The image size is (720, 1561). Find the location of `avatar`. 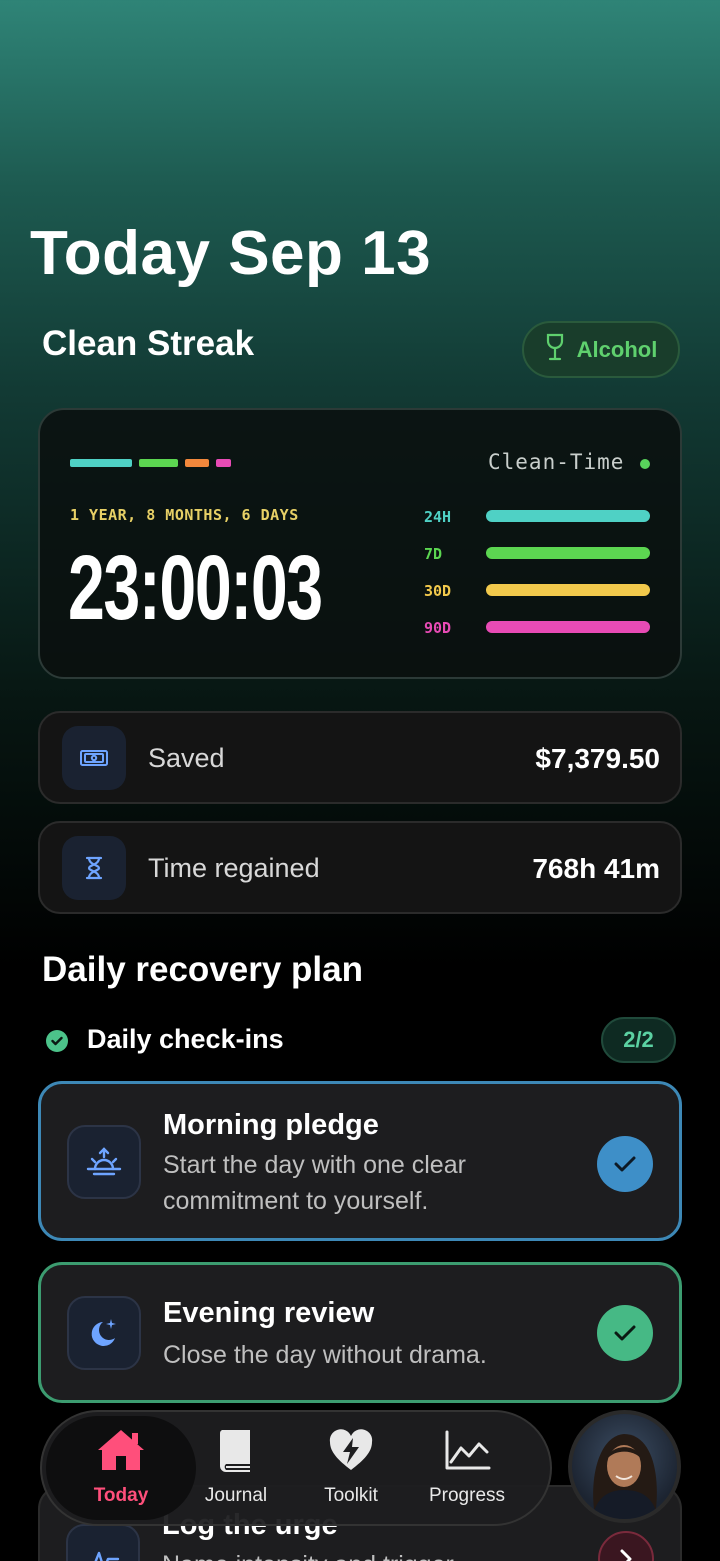

avatar is located at coordinates (624, 1466).